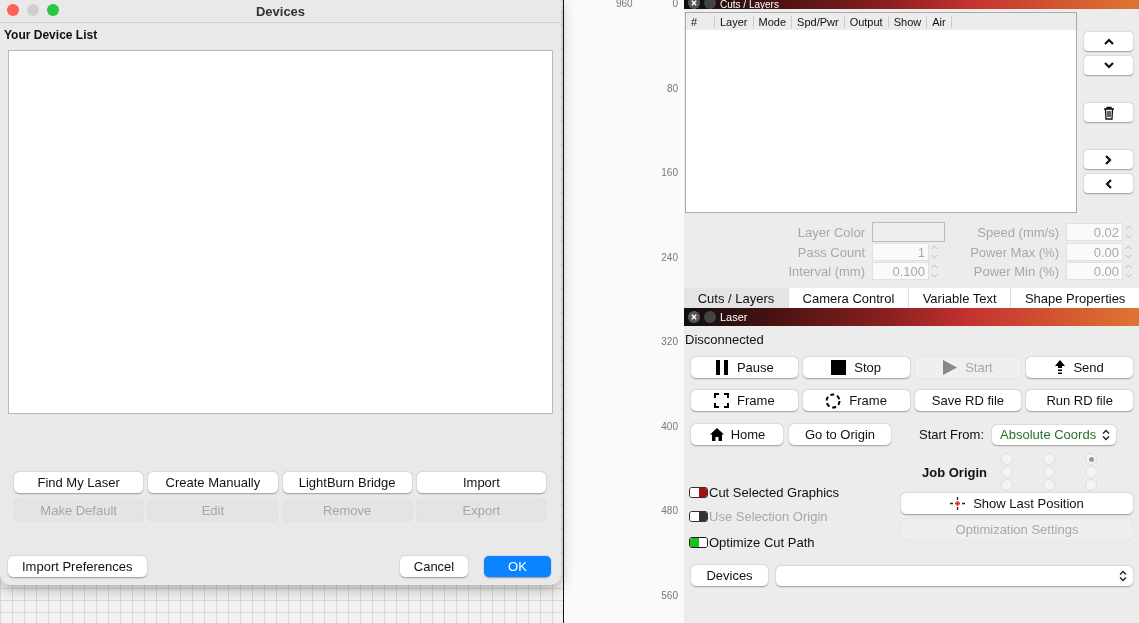 This screenshot has height=623, width=1139. I want to click on toggle-label: Optimize Cut Path, so click(762, 542).